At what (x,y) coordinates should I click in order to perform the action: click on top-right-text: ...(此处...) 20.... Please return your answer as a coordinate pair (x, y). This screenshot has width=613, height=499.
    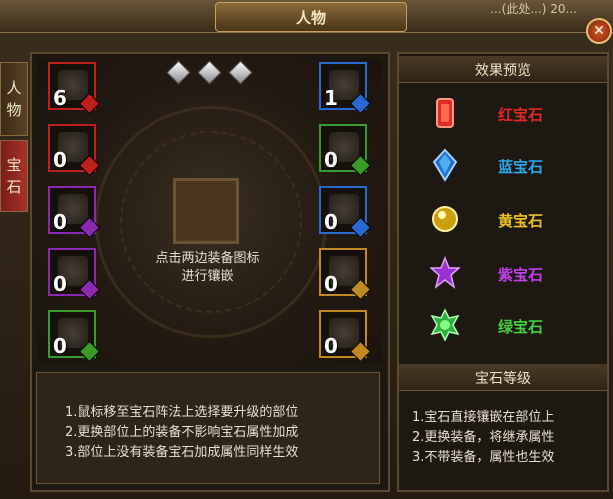
    Looking at the image, I should click on (533, 9).